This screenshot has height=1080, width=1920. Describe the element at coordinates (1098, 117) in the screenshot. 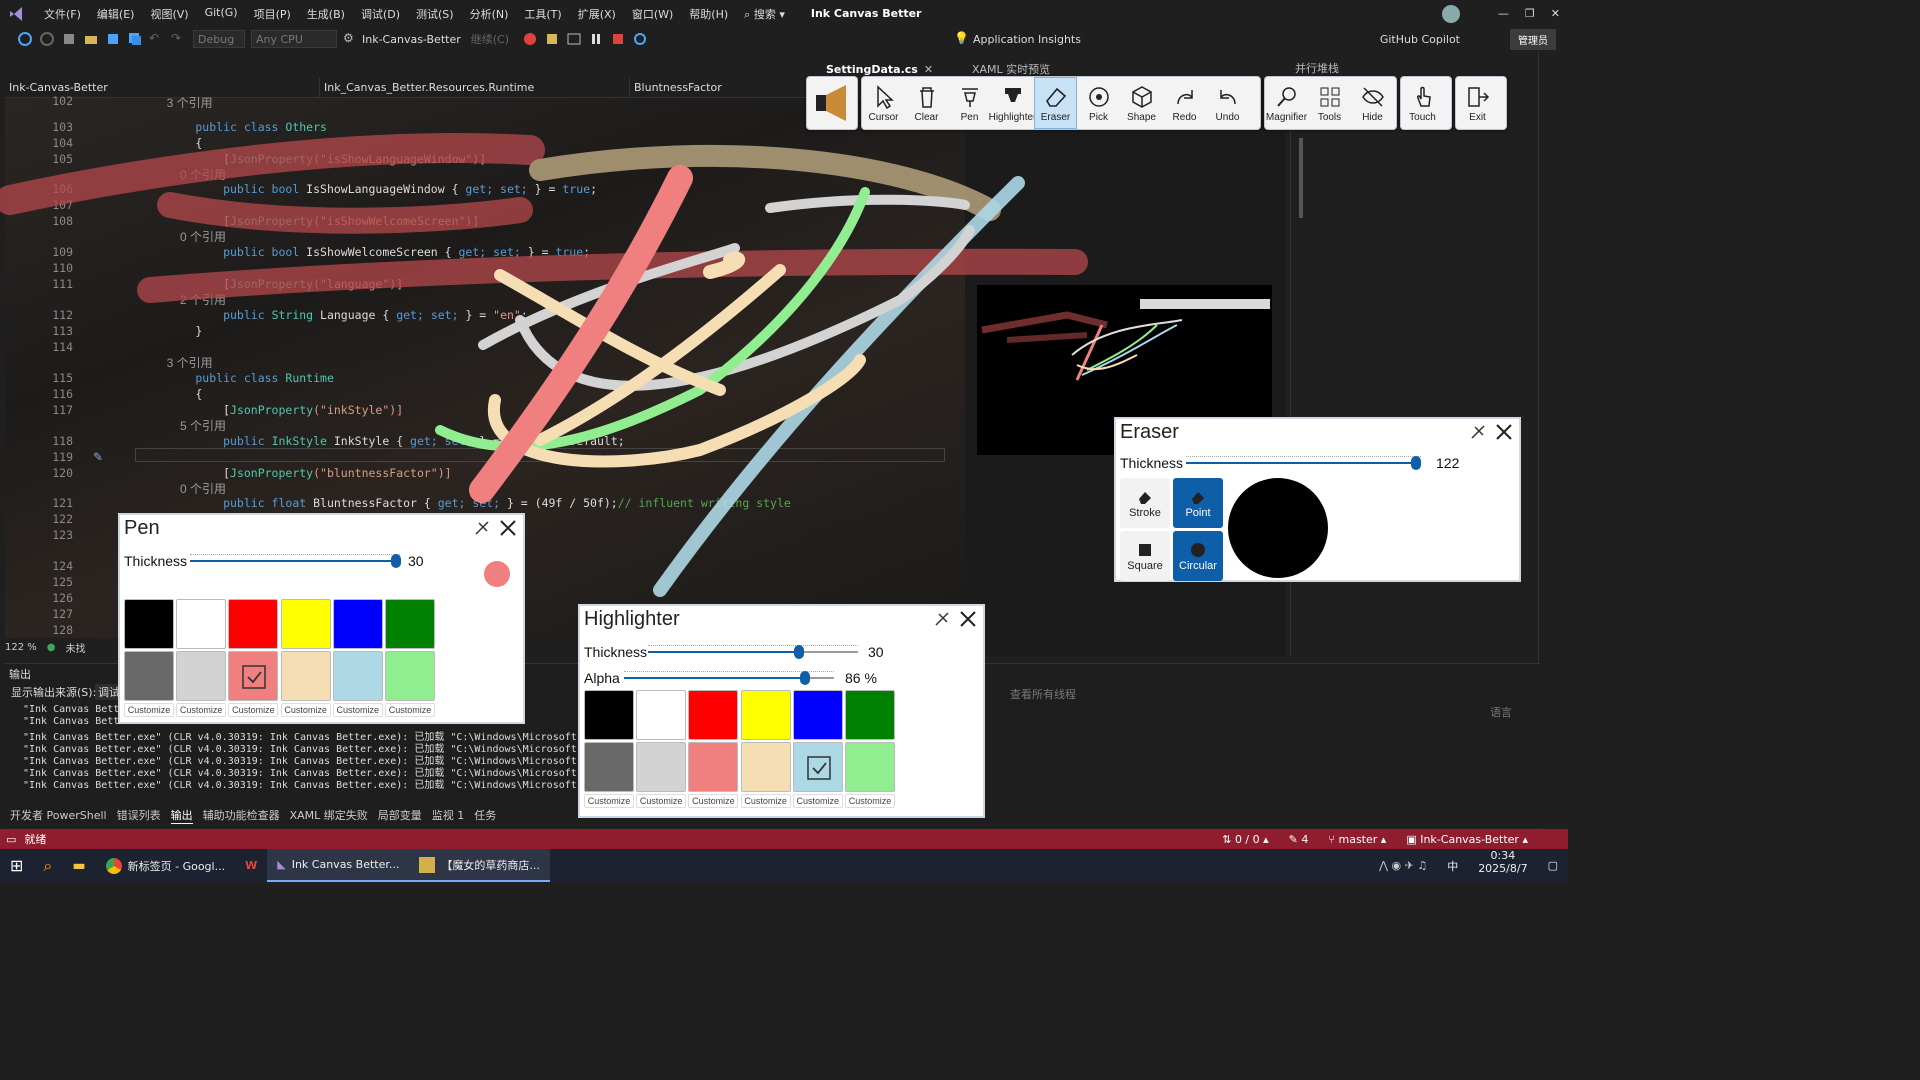

I see `ink-button-label: Pick` at that location.